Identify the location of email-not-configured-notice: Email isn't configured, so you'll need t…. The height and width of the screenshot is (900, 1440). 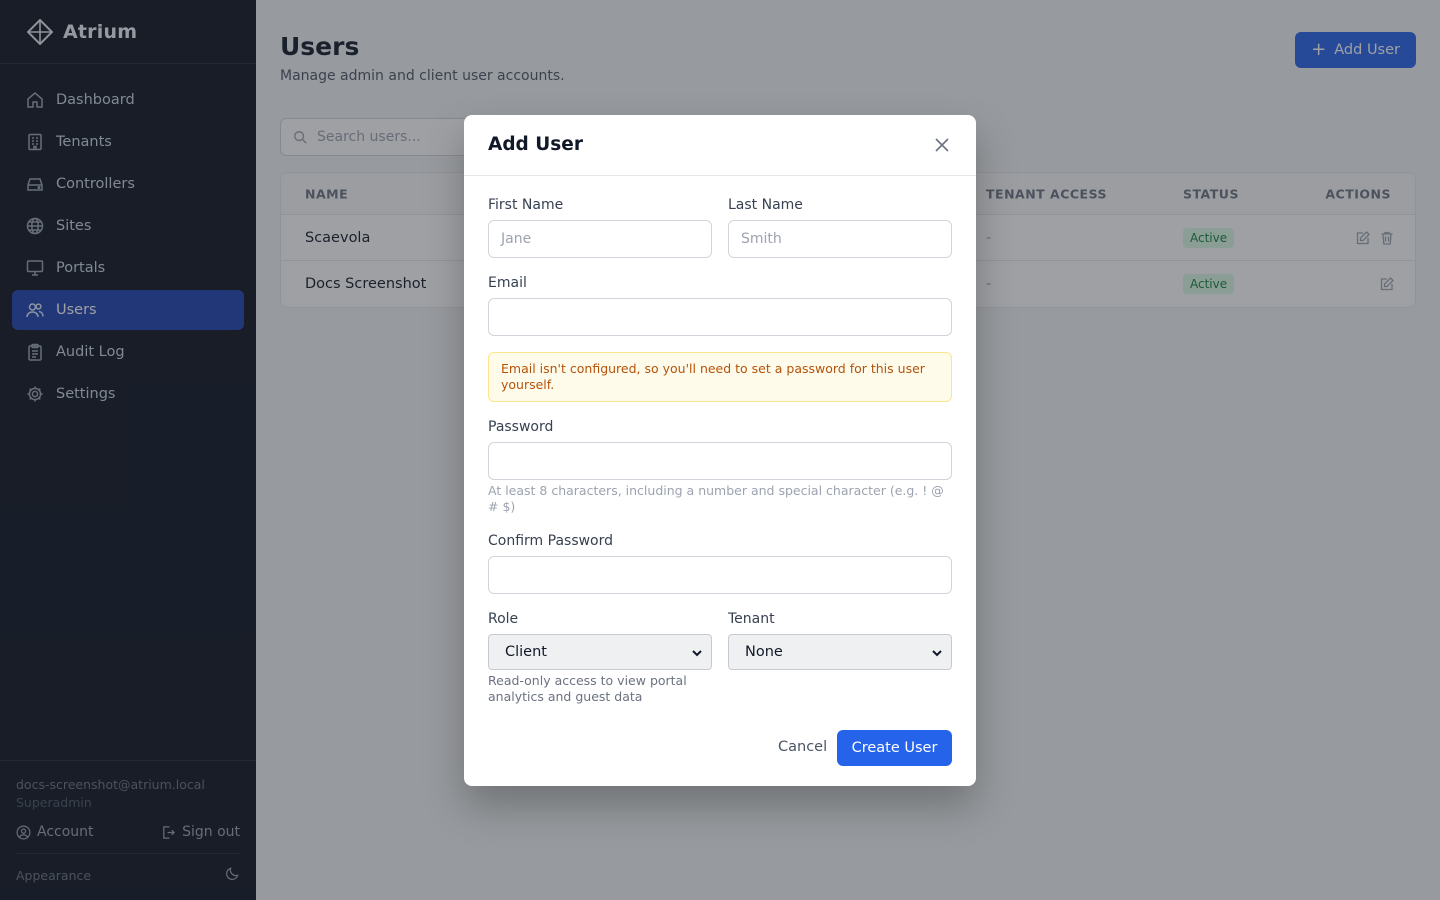
(720, 377).